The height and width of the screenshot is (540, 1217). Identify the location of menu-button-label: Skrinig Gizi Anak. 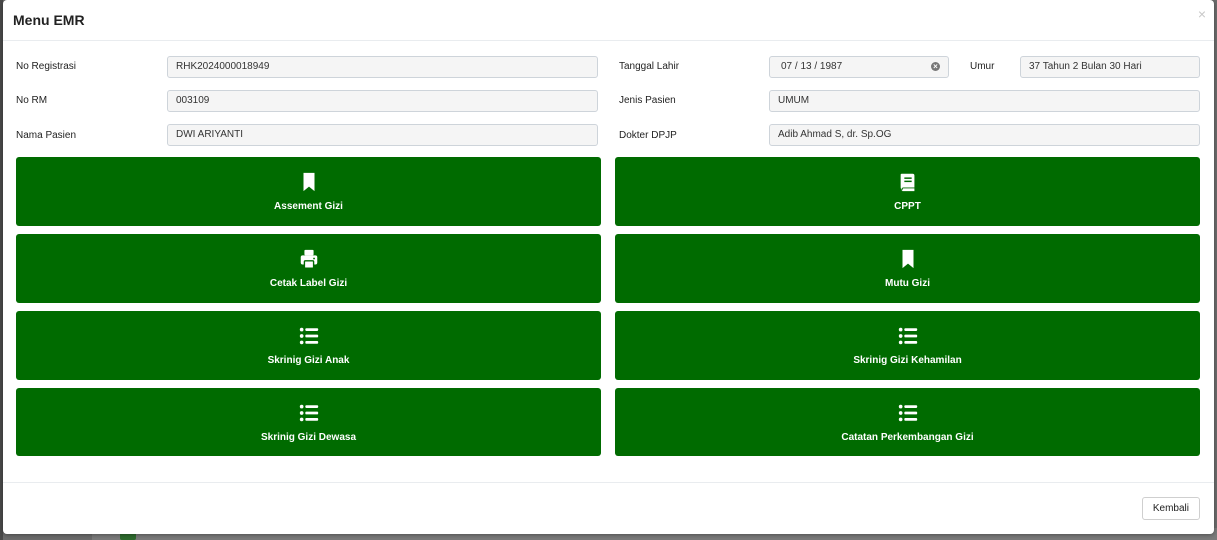
(308, 360).